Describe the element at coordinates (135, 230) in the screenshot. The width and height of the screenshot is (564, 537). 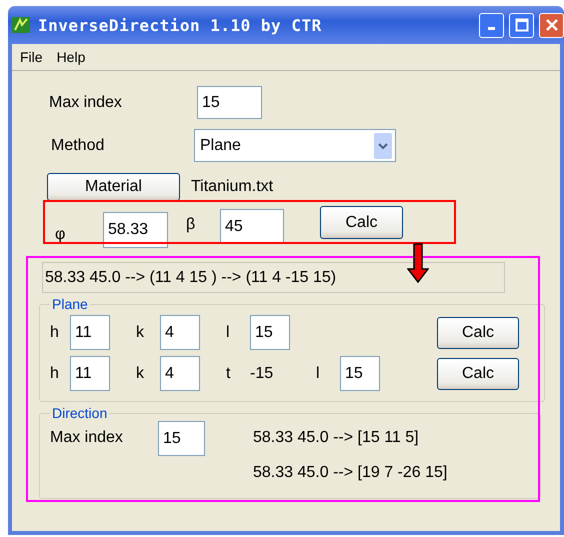
I see `phi-field: 58.33` at that location.